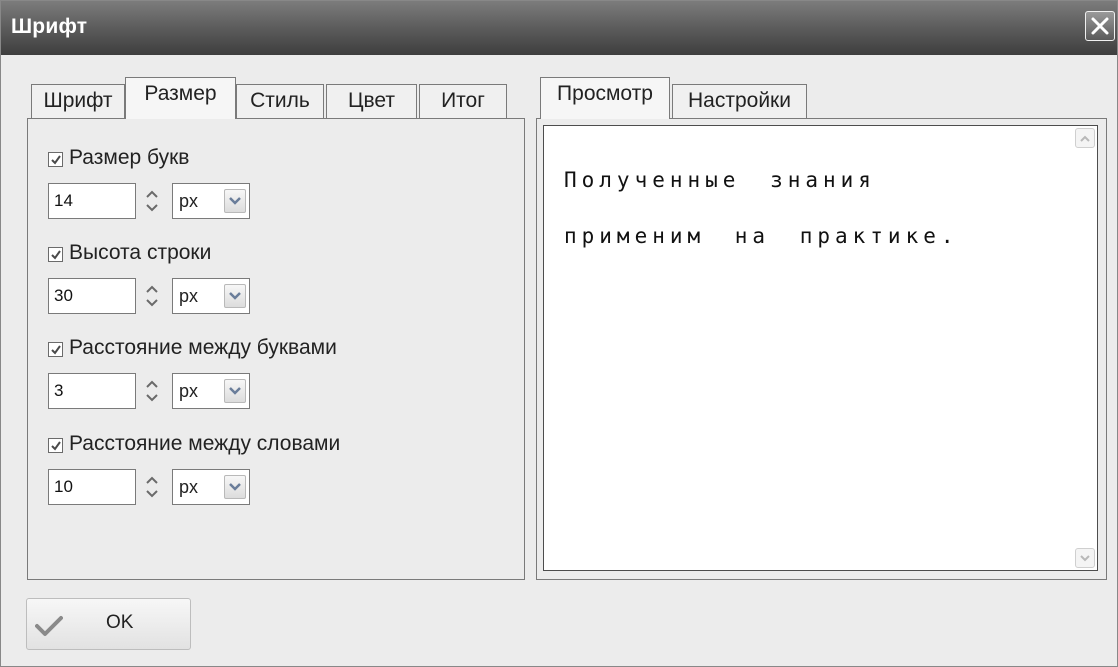 This screenshot has width=1118, height=667. I want to click on scroll-up-icon, so click(1085, 138).